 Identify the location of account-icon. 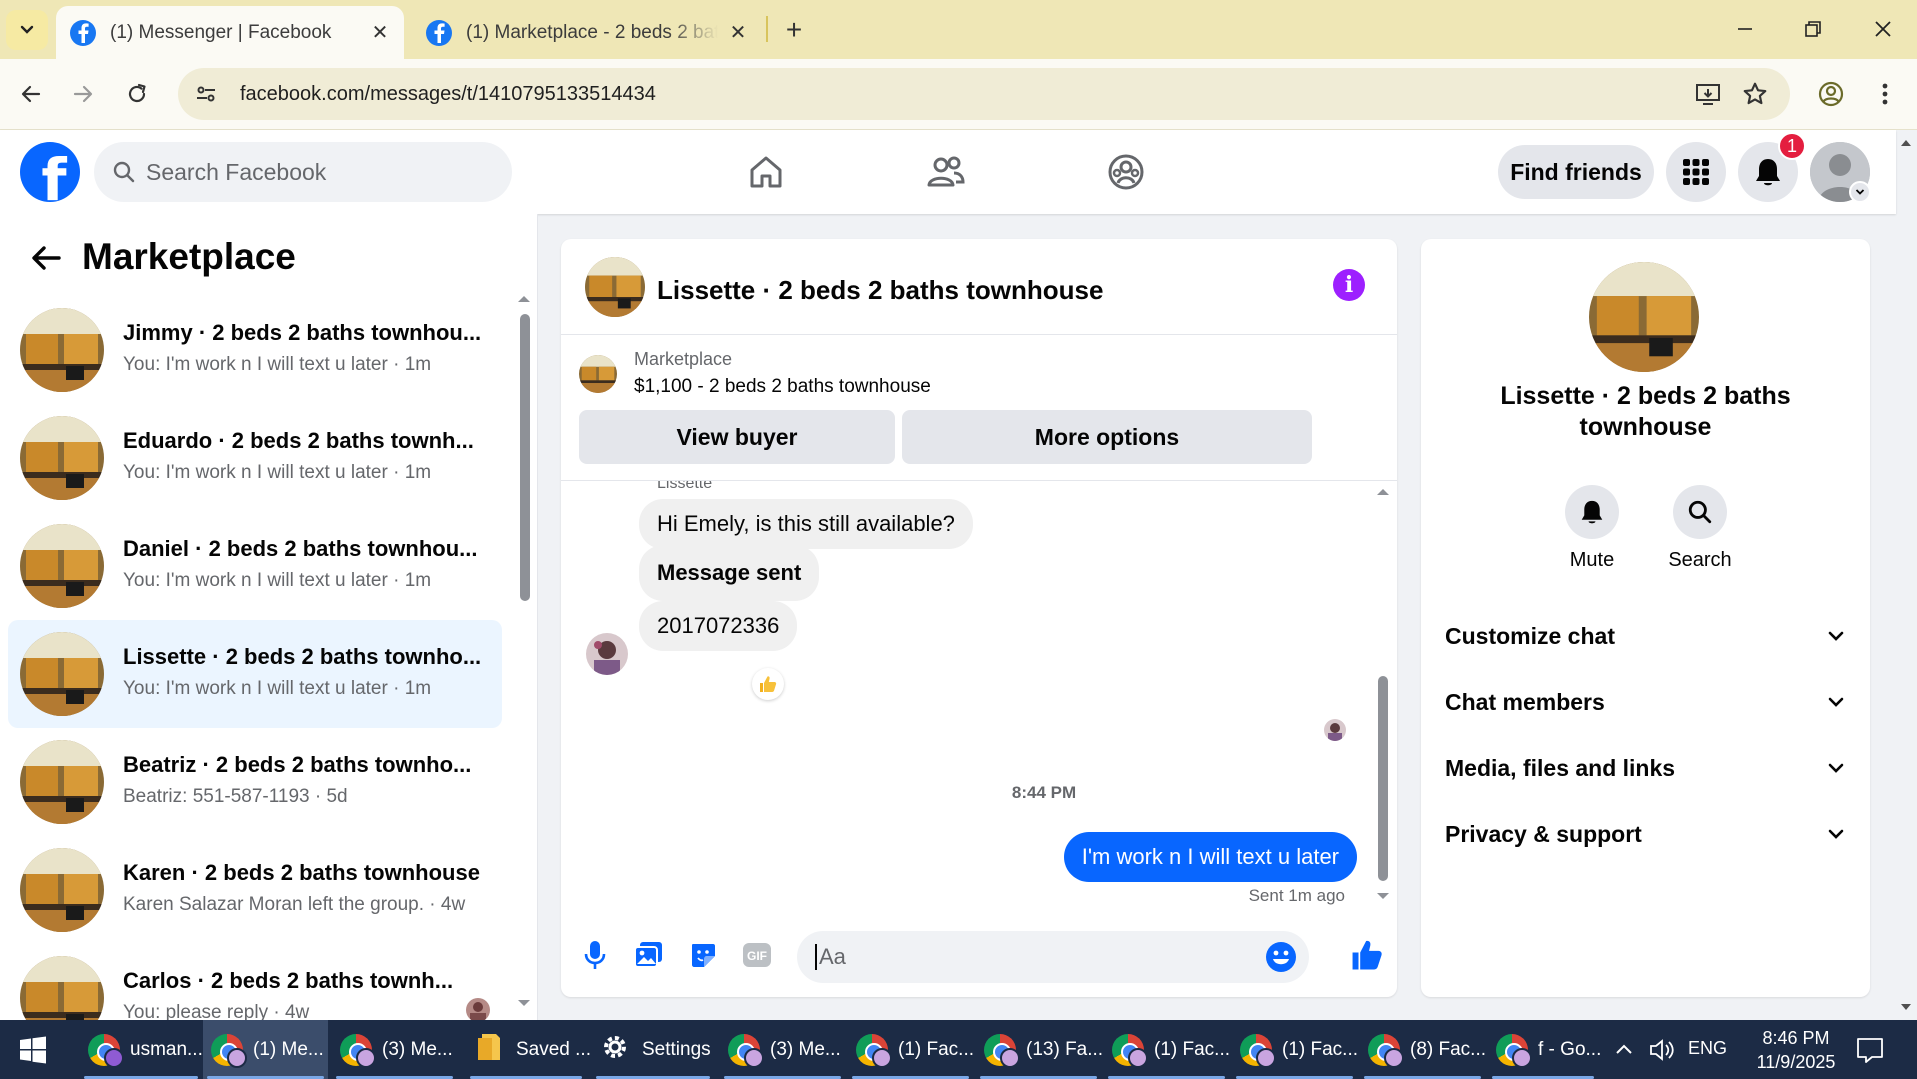
(1831, 94).